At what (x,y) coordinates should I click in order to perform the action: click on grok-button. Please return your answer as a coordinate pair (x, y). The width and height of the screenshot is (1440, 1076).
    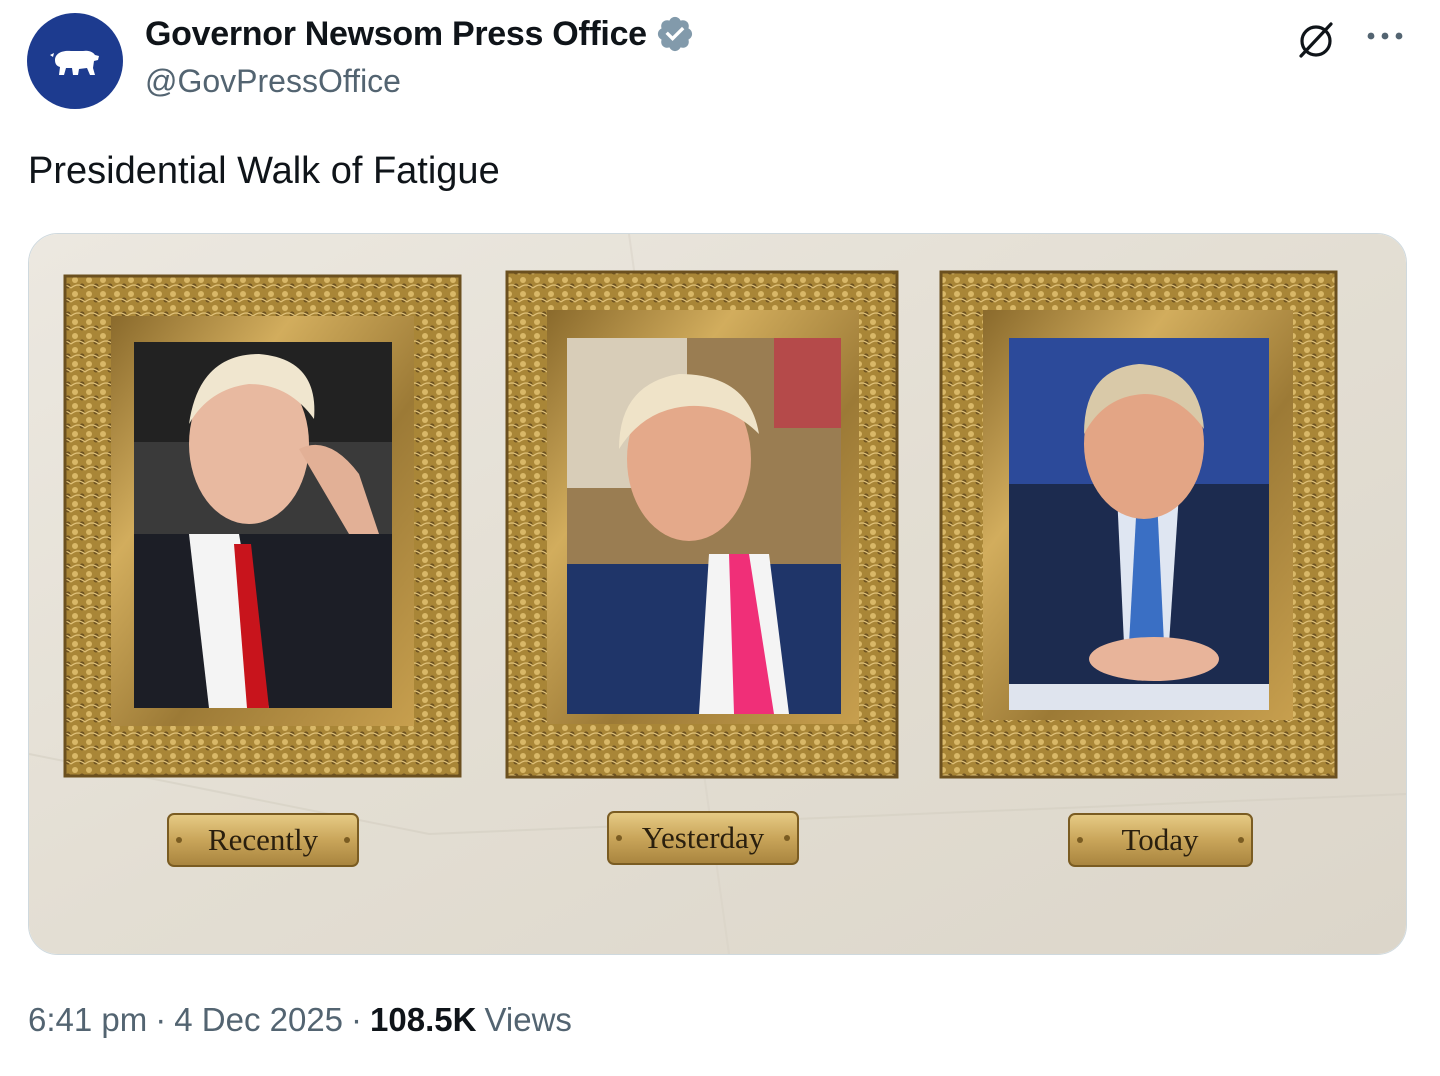
    Looking at the image, I should click on (1316, 40).